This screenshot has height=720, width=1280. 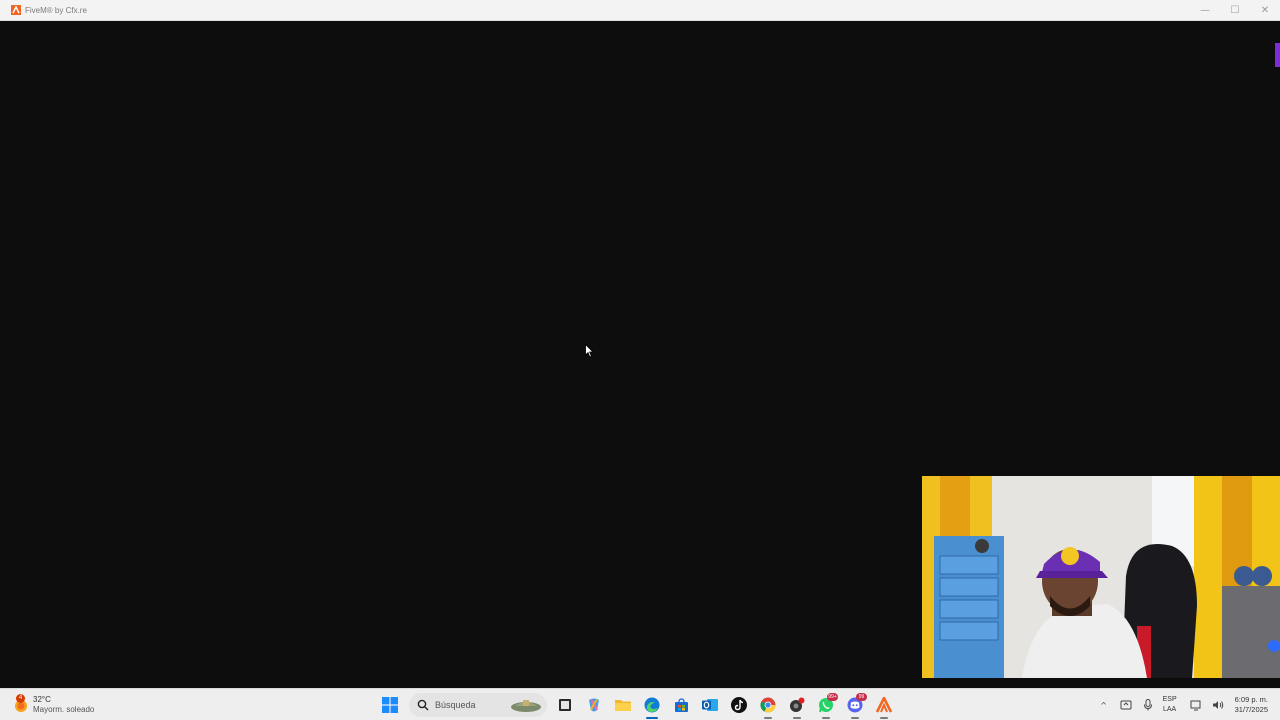 I want to click on fivem-button, so click(x=884, y=706).